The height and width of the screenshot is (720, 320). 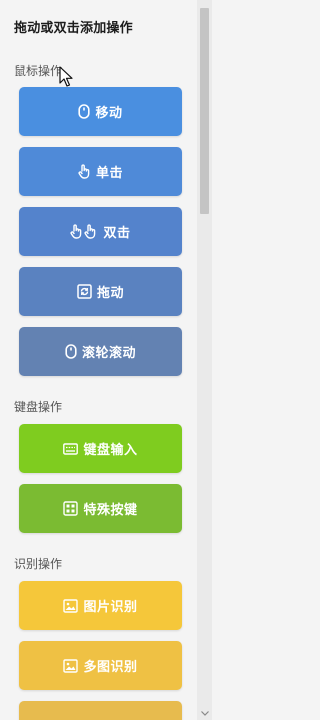 I want to click on keyboard-input-button: 键盘输入, so click(x=100, y=448).